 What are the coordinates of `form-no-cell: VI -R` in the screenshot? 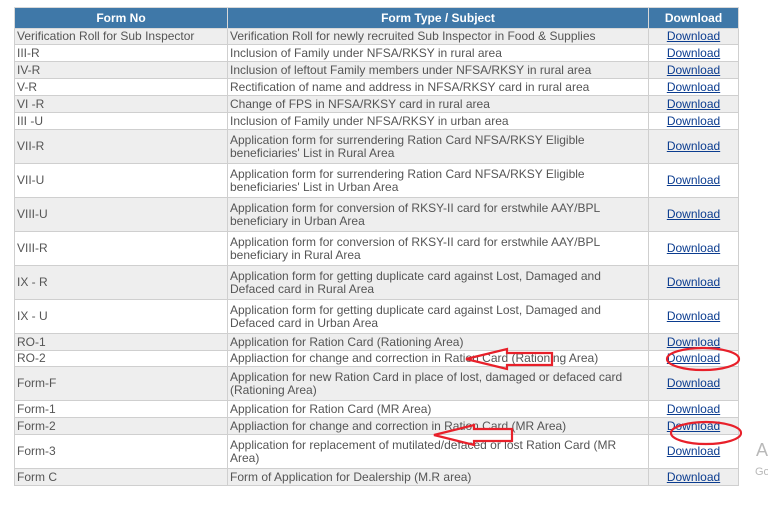 It's located at (121, 104).